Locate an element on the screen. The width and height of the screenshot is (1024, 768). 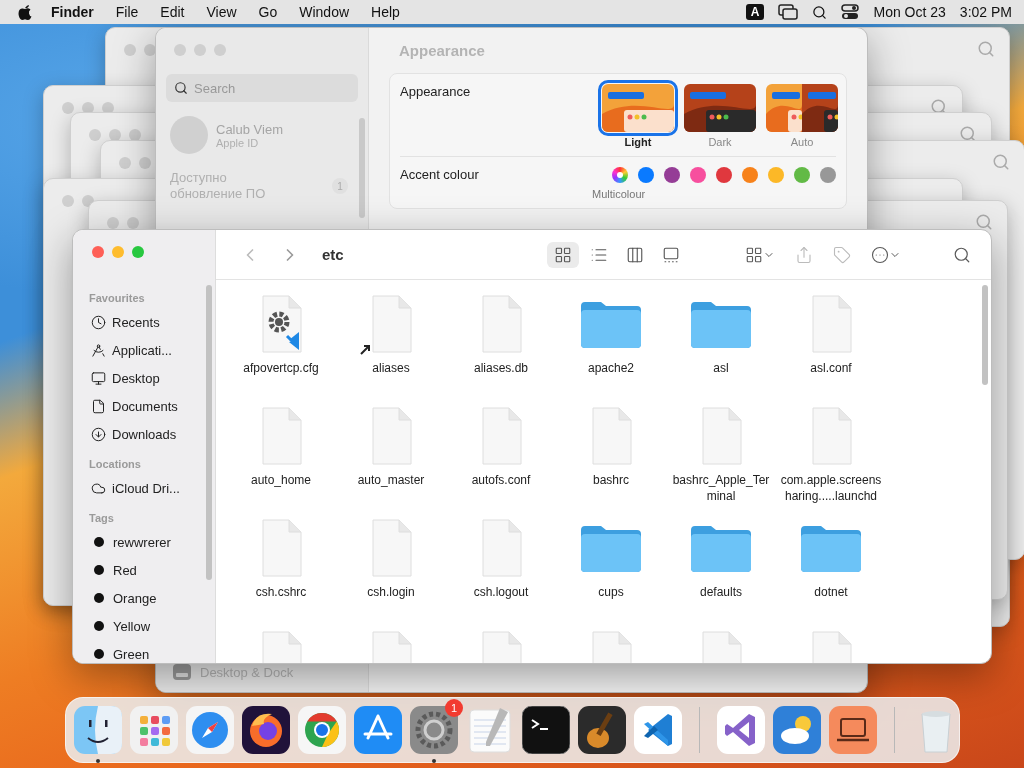
cloud-sun-icon is located at coordinates (797, 730).